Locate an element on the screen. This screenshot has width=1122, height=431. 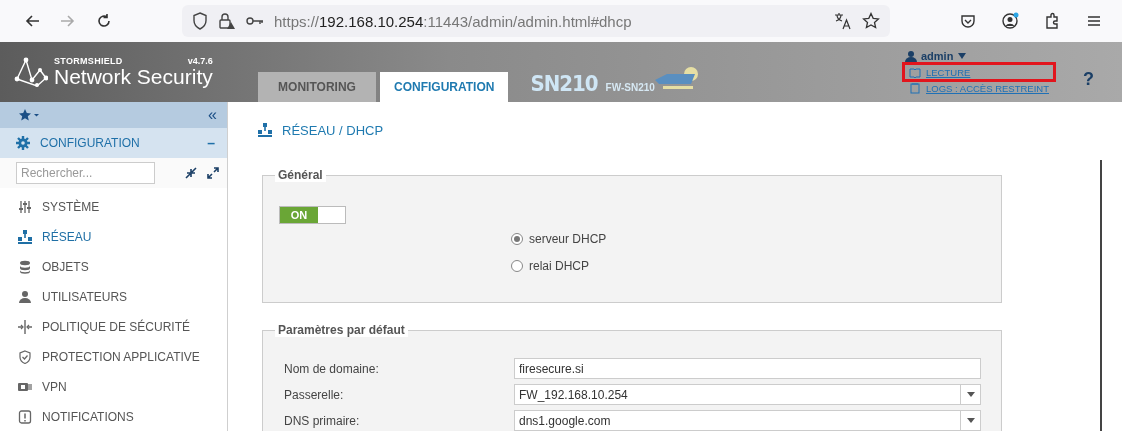
help-button: ? is located at coordinates (1088, 79).